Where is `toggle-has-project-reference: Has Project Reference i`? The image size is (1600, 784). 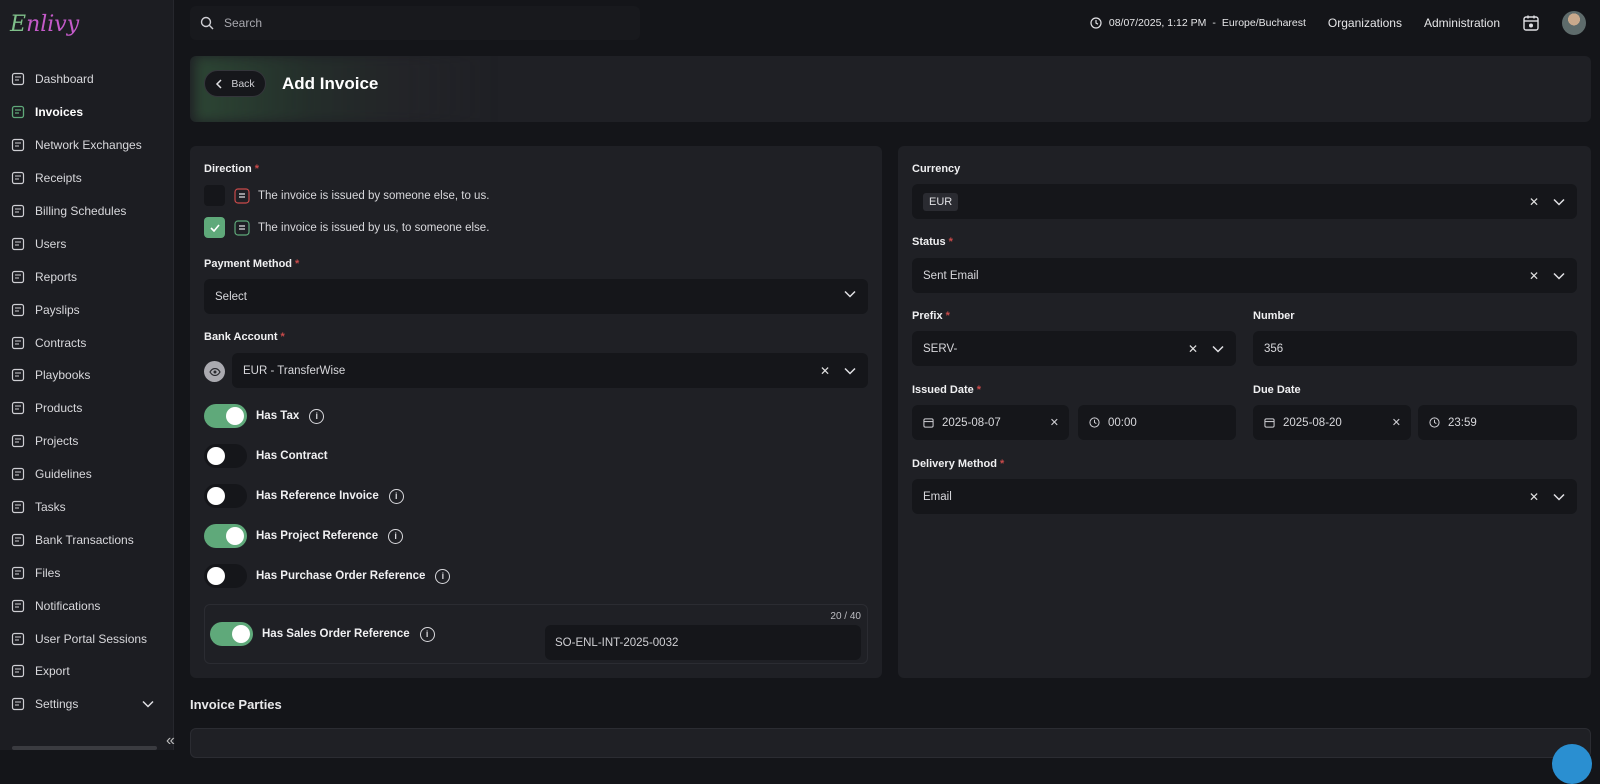
toggle-has-project-reference: Has Project Reference i is located at coordinates (304, 536).